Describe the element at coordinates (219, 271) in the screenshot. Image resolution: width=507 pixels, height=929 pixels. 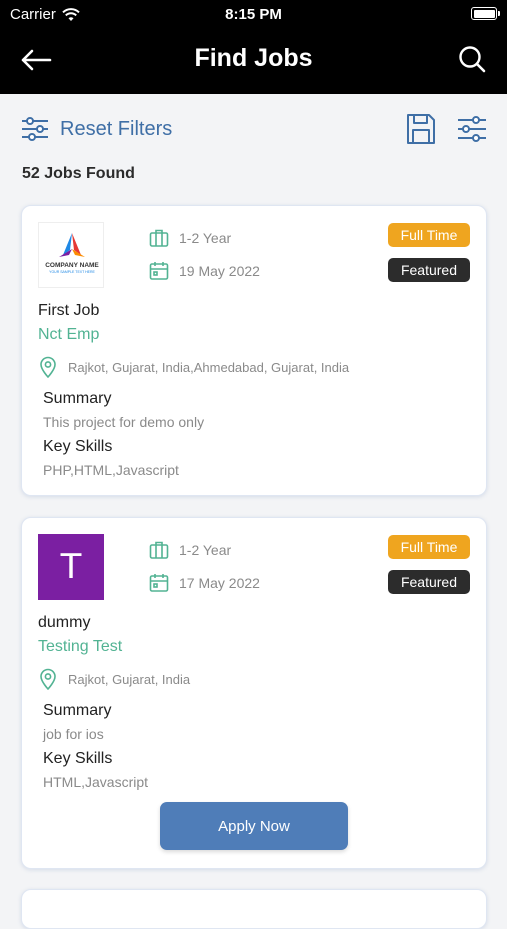
I see `posted-date: 19 May 2022` at that location.